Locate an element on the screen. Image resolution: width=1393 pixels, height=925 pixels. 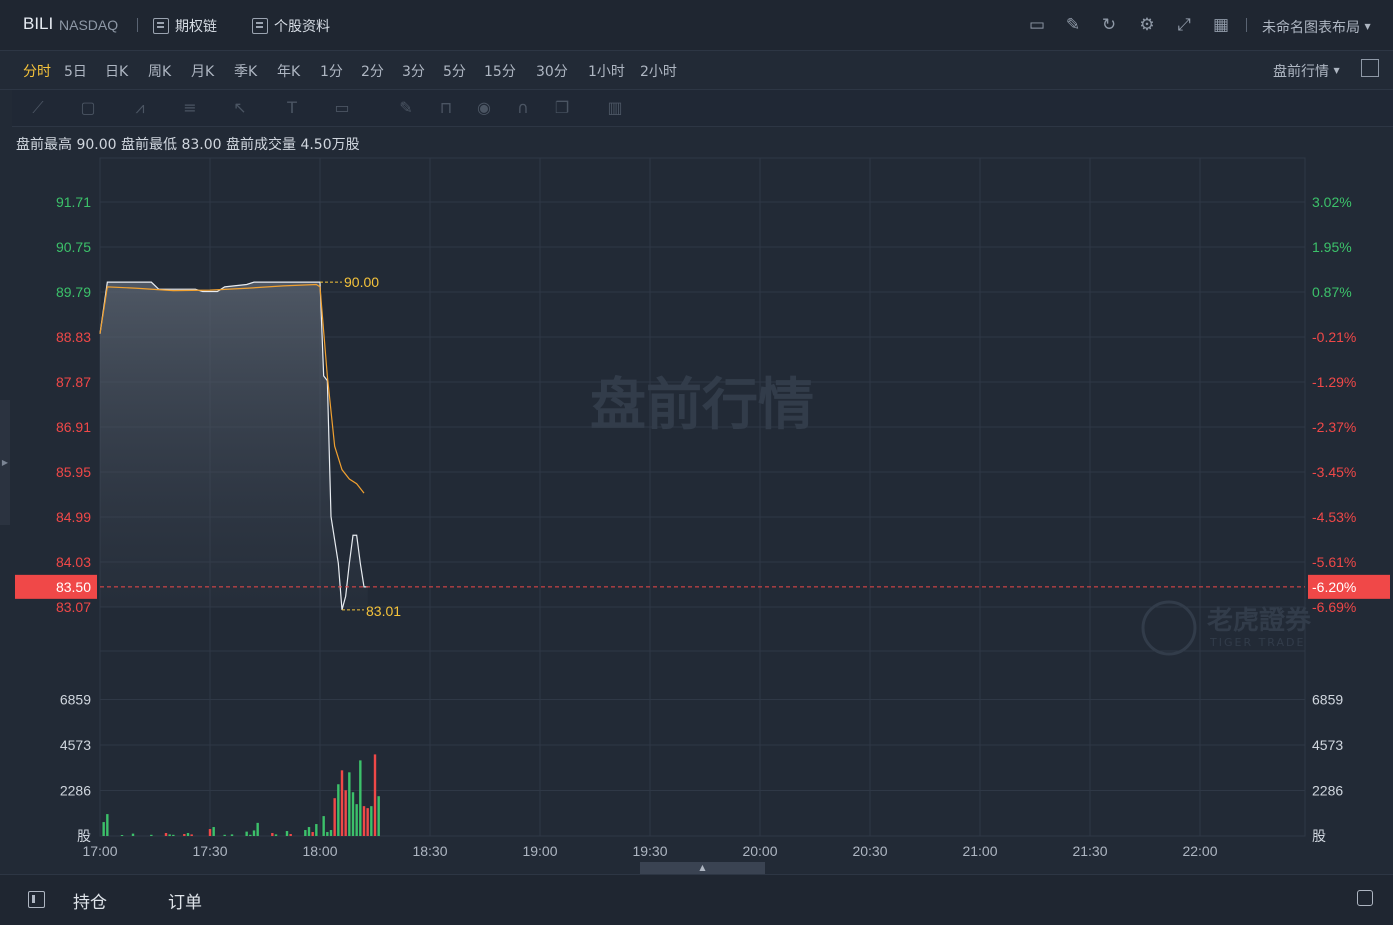
tab-period-2: 日K is located at coordinates (116, 71).